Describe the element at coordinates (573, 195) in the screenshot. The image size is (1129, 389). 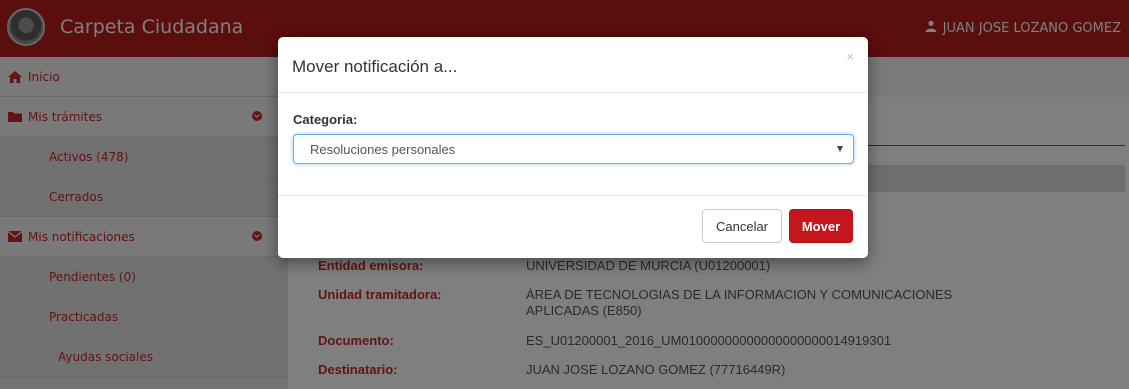
I see `dialog-footer-divider` at that location.